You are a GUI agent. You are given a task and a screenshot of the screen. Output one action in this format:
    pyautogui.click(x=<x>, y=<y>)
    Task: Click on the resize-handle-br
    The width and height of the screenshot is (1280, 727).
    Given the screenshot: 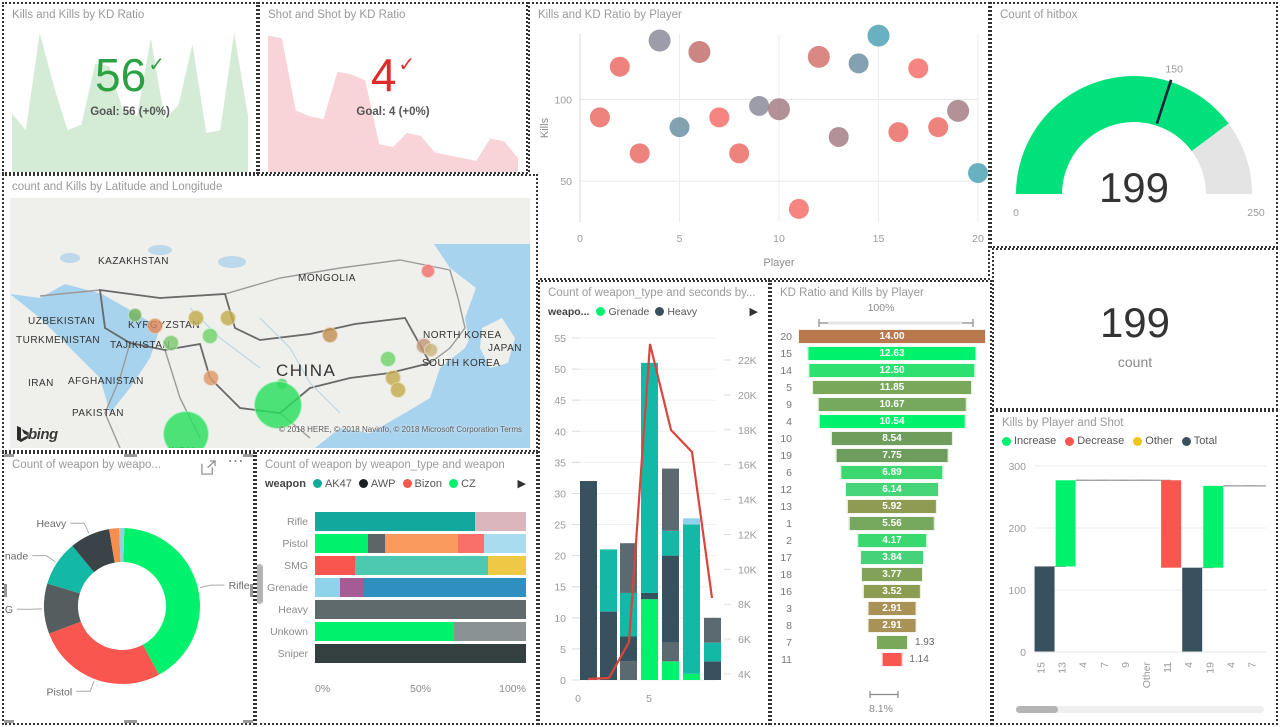 What is the action you would take?
    pyautogui.click(x=248, y=721)
    